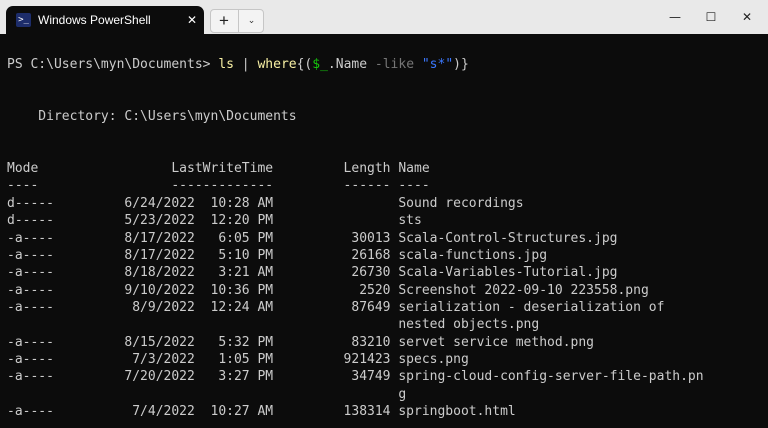 The height and width of the screenshot is (428, 768). Describe the element at coordinates (273, 324) in the screenshot. I see `list-item-wrap: nested objects.png` at that location.